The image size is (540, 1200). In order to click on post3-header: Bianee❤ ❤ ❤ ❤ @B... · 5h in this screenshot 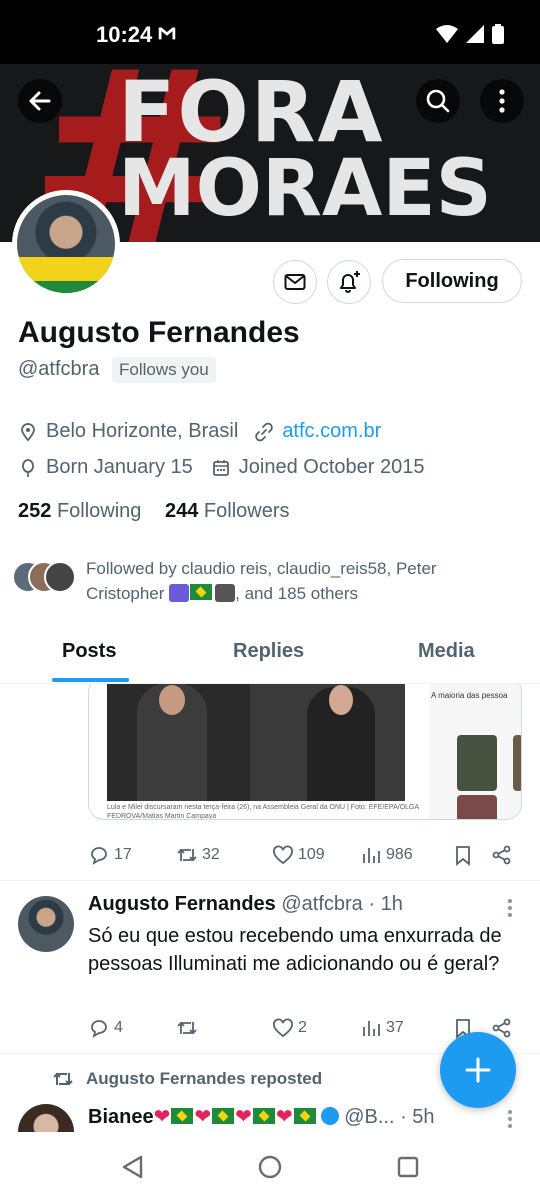, I will do `click(261, 1116)`.